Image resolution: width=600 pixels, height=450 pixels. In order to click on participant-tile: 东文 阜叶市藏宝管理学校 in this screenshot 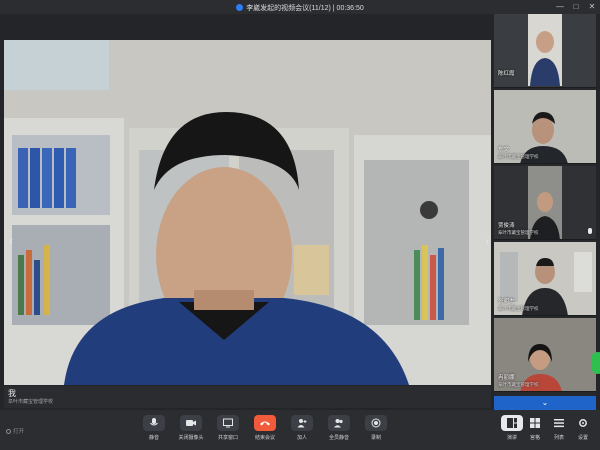, I will do `click(545, 127)`.